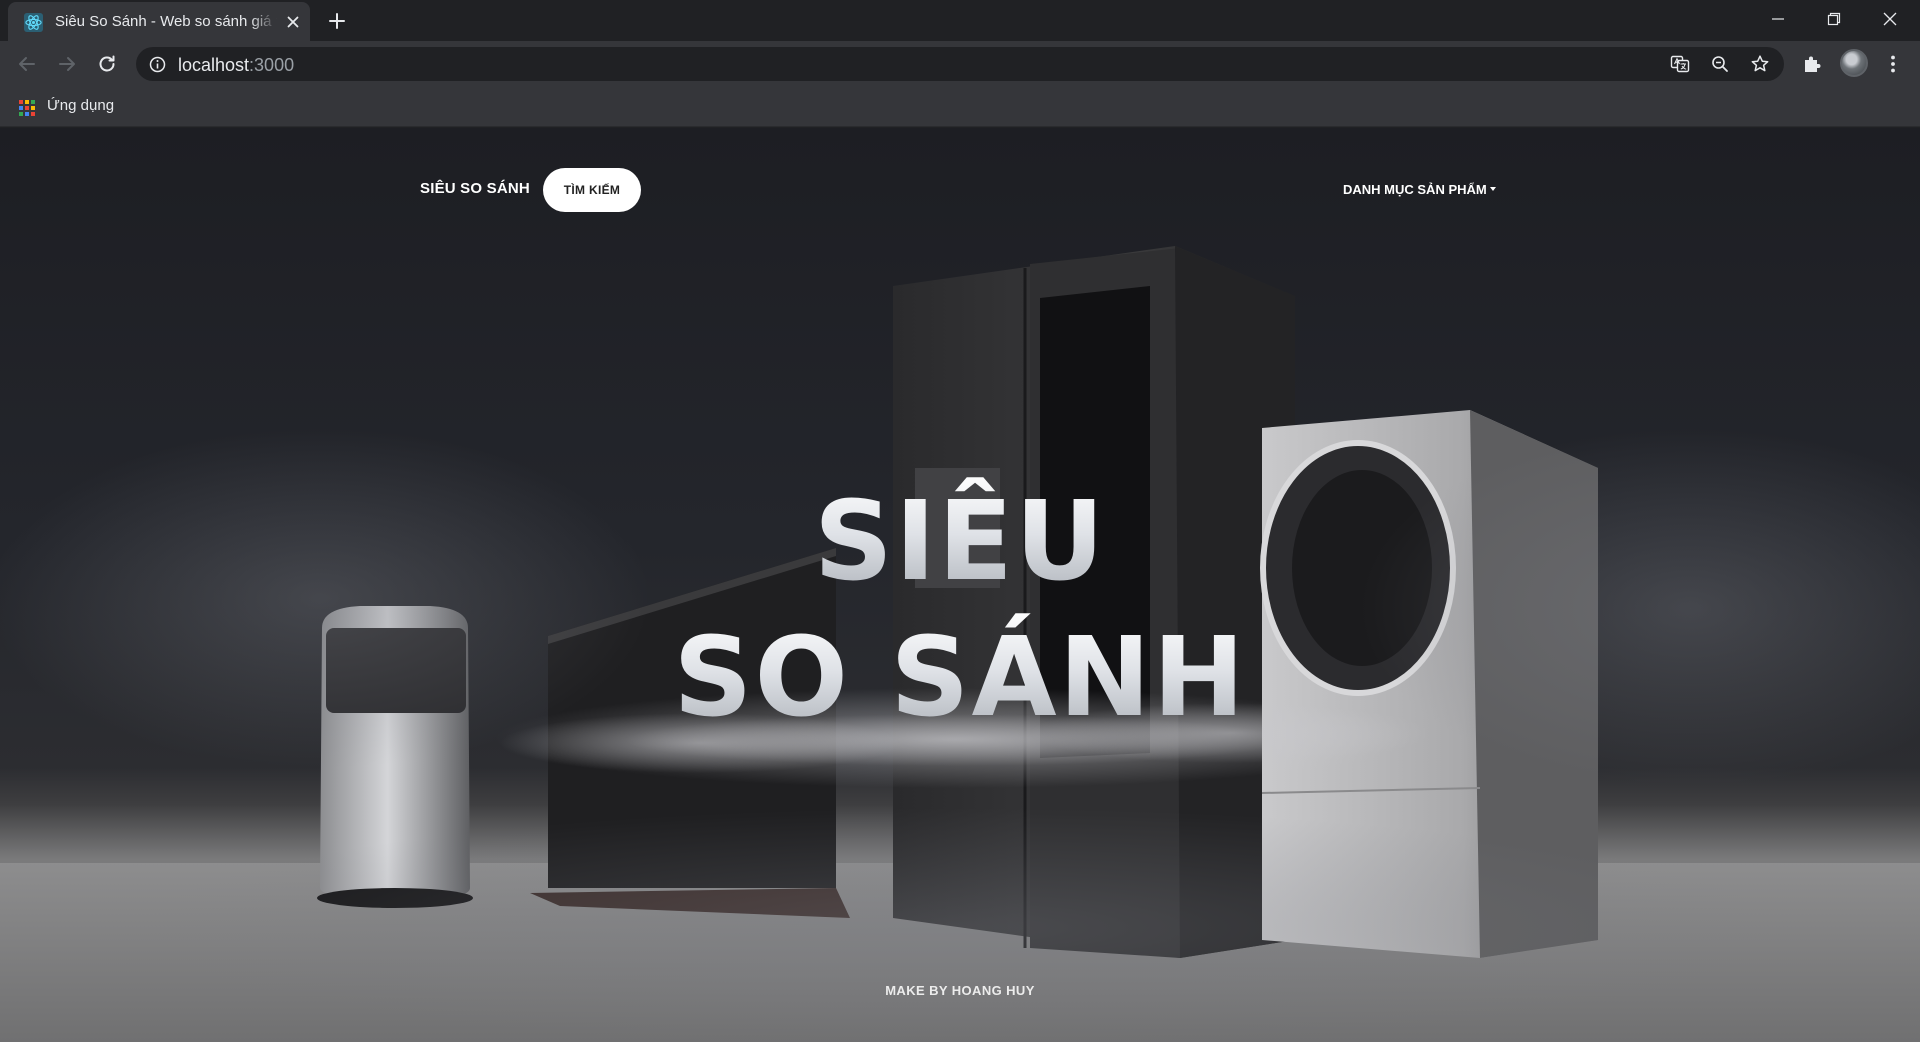  I want to click on browser-tab-active: Siêu So Sánh - Web so sánh giá tốt nhất, so click(159, 21).